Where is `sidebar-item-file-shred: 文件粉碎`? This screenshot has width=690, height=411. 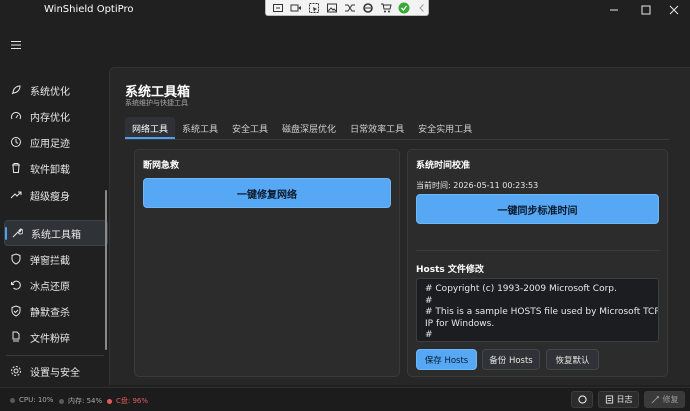
sidebar-item-file-shred: 文件粉碎 is located at coordinates (56, 337).